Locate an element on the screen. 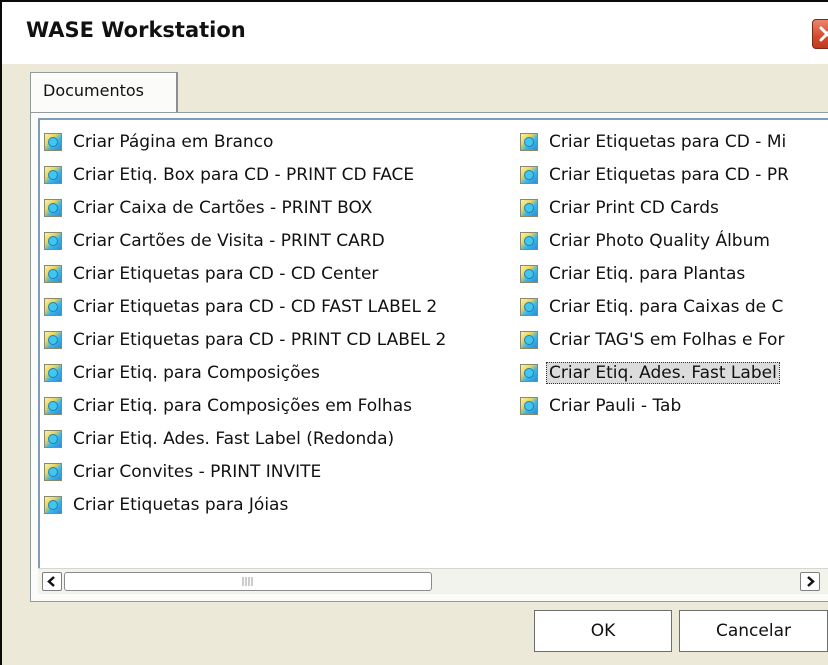 The width and height of the screenshot is (828, 665). list-item-label: Criar Cartões de Visita - PRINT CARD is located at coordinates (229, 240).